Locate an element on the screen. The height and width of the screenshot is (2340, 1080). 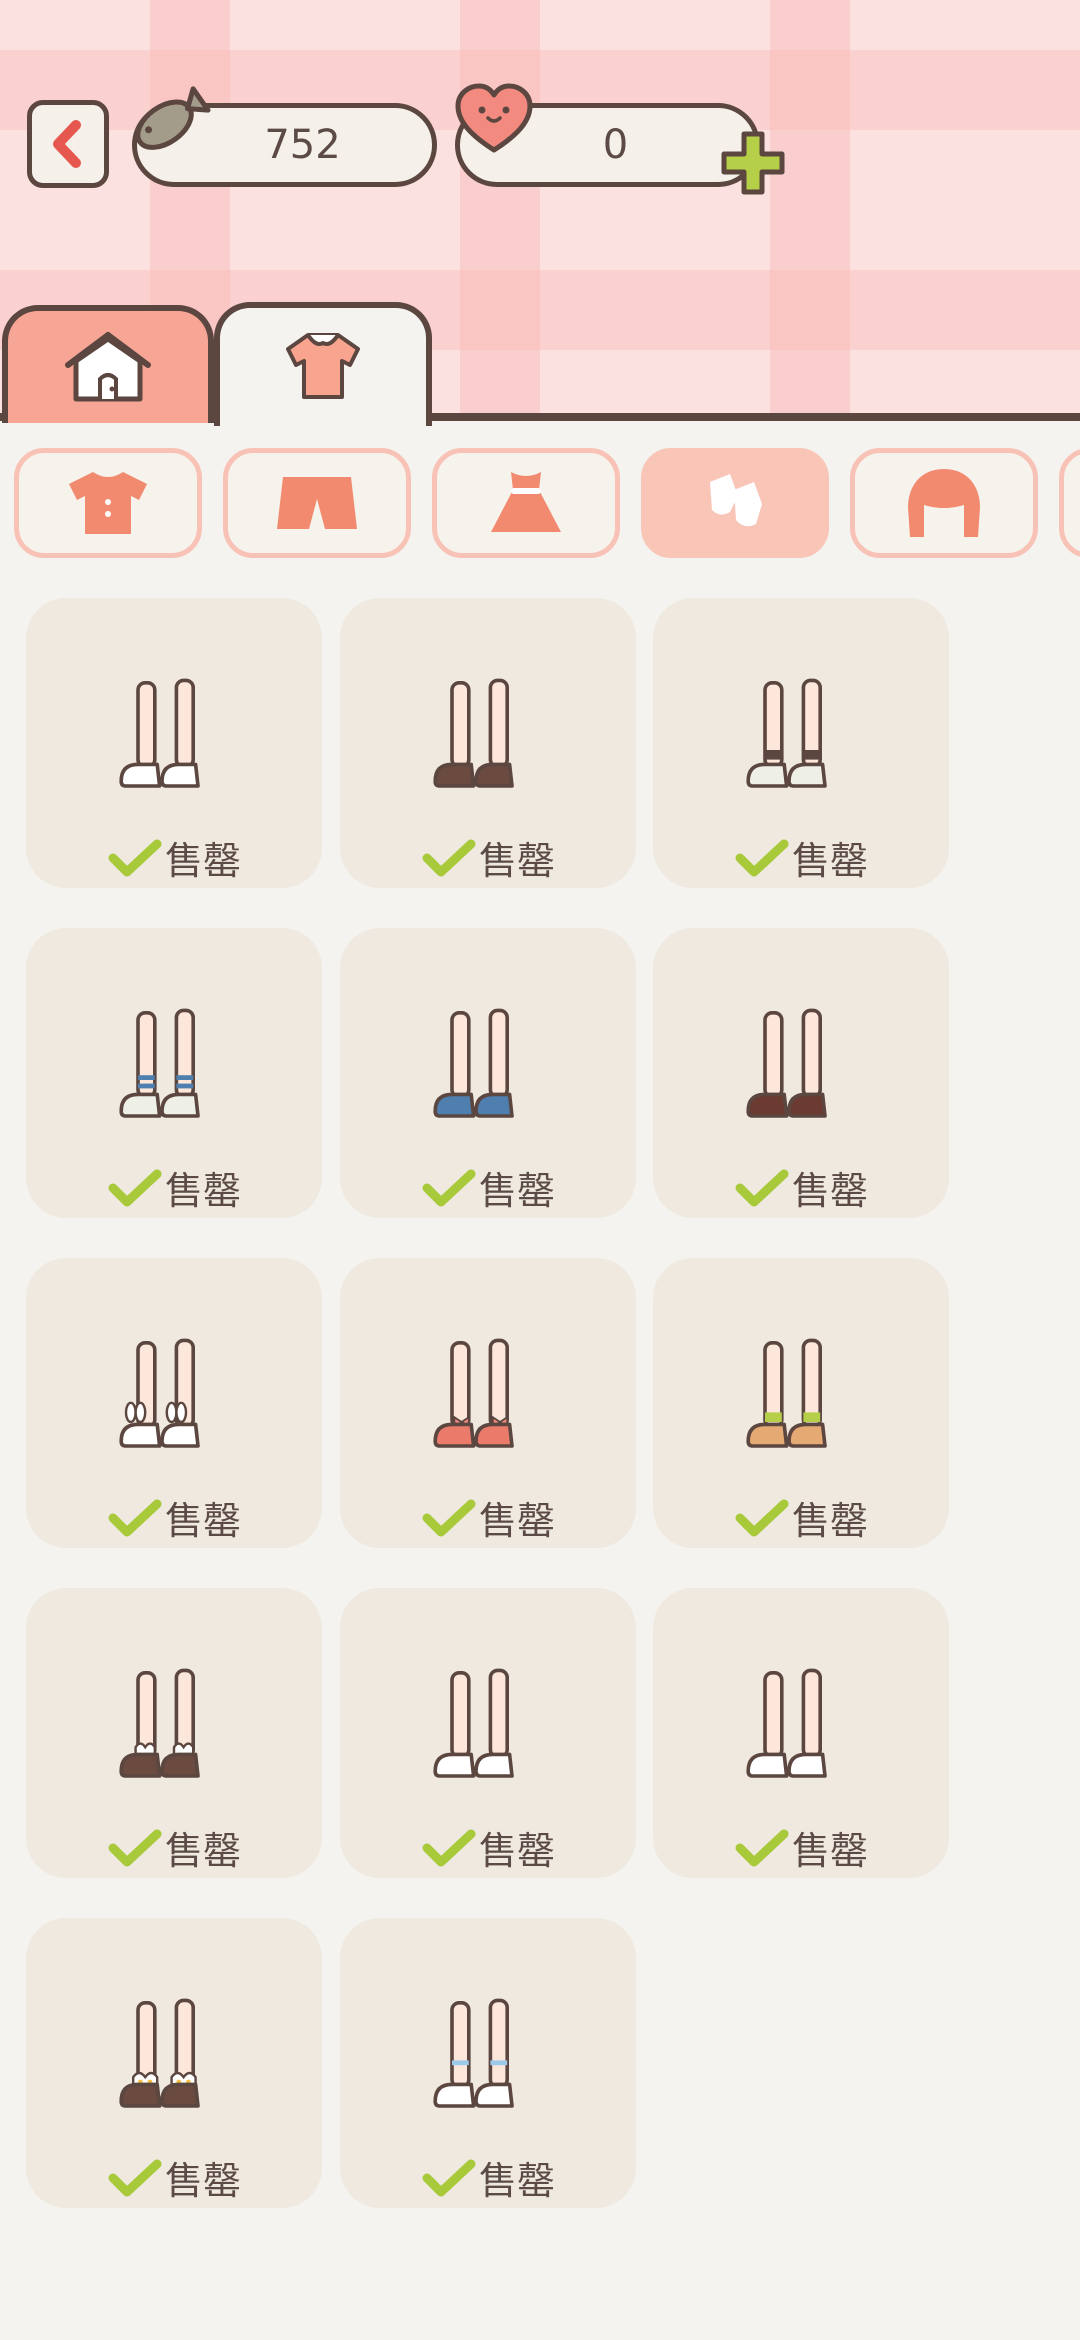
heart-icon is located at coordinates (494, 118).